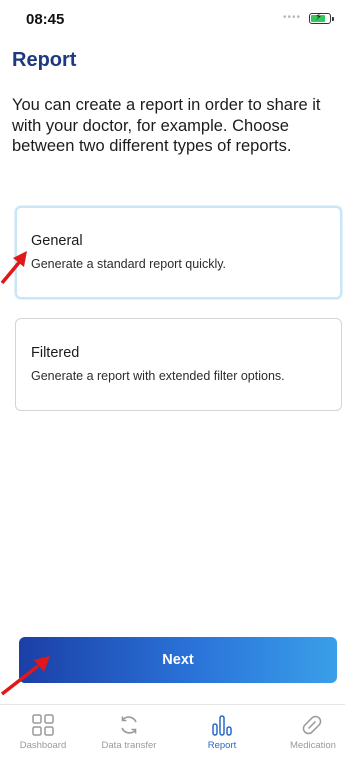 This screenshot has height=770, width=345. I want to click on tab-medication-label: Medication, so click(313, 745).